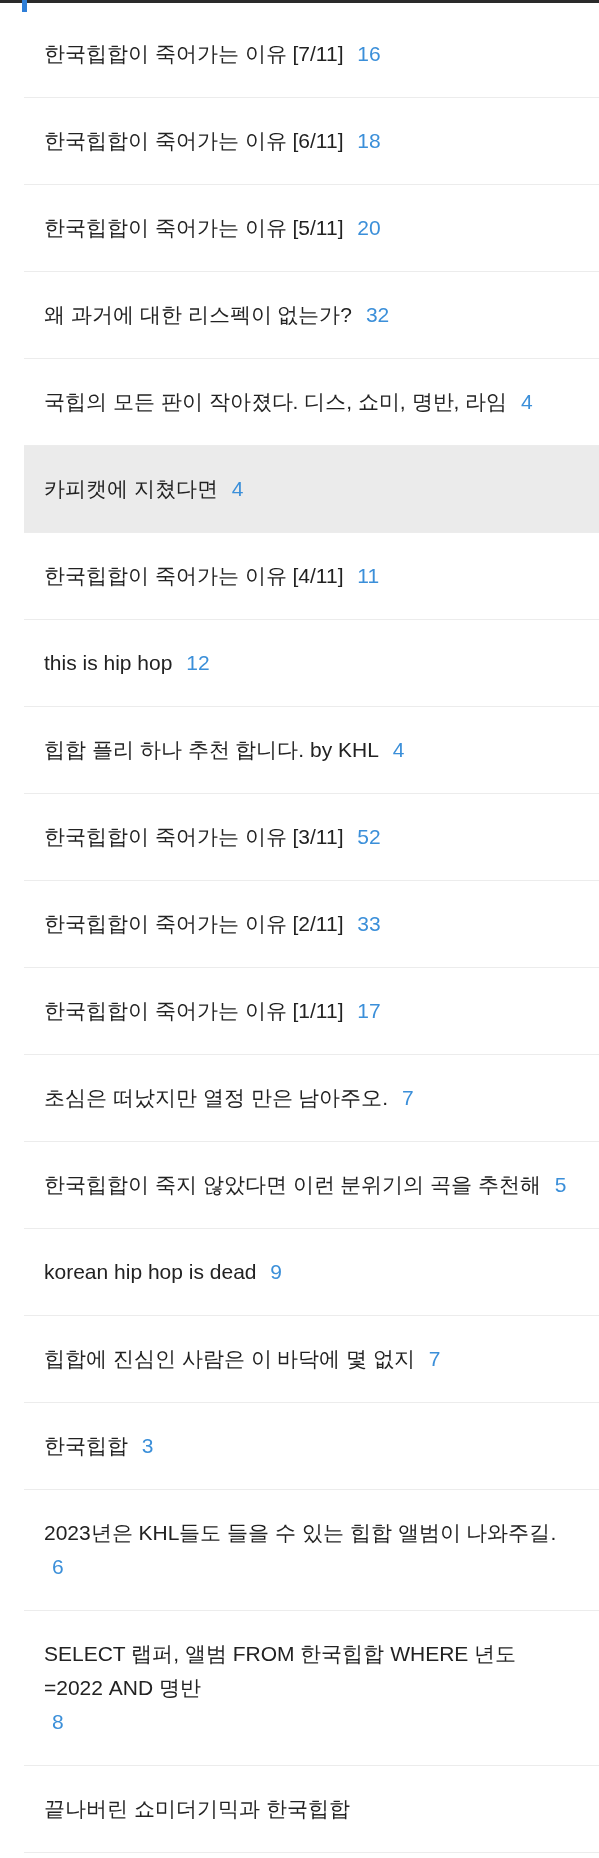 Image resolution: width=599 pixels, height=1858 pixels. What do you see at coordinates (198, 663) in the screenshot?
I see `comment-count: 12` at bounding box center [198, 663].